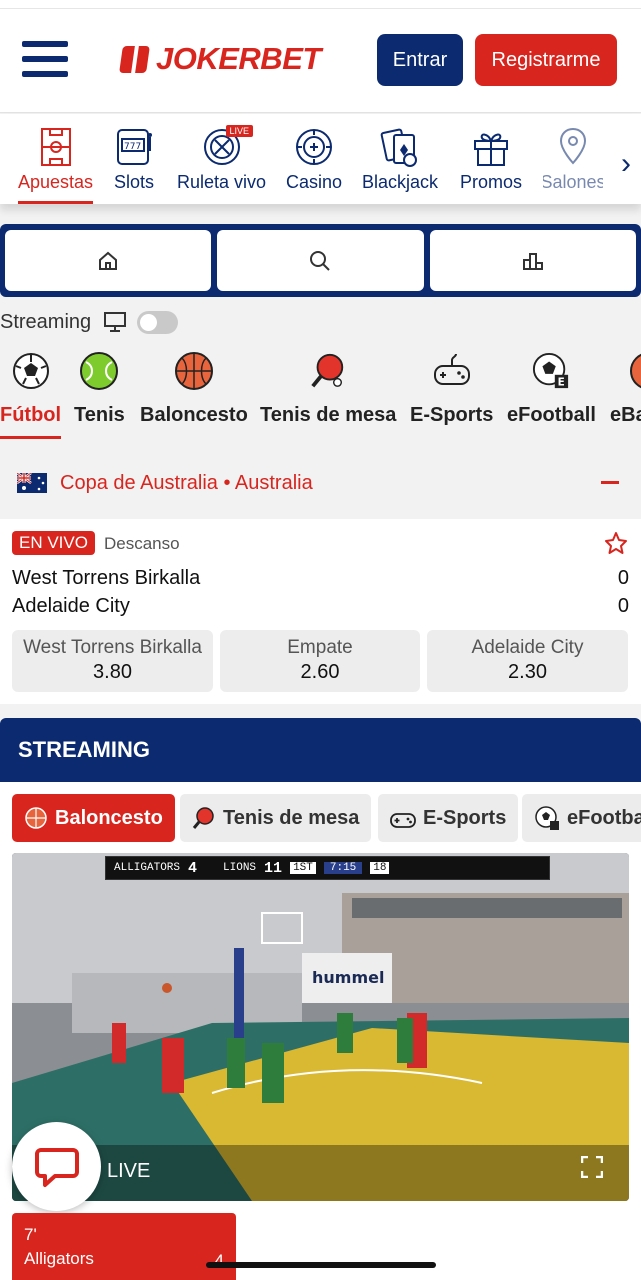 This screenshot has height=1280, width=641. Describe the element at coordinates (186, 482) in the screenshot. I see `league-name: Copa de Australia • Australia` at that location.